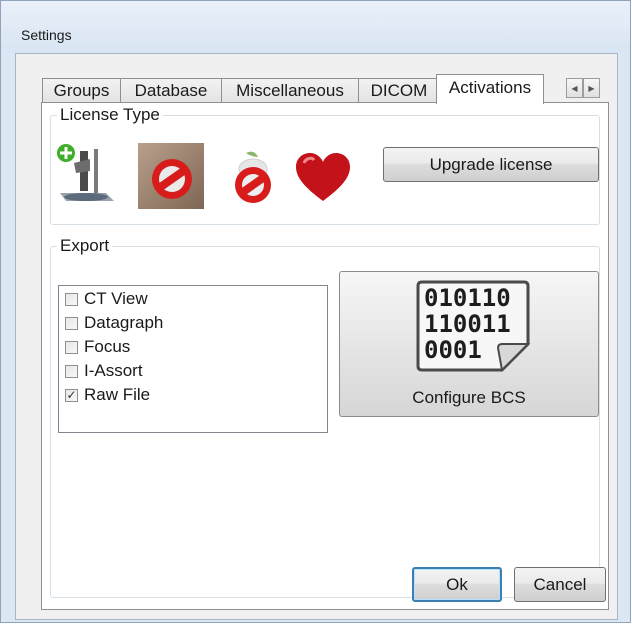 The image size is (632, 624). I want to click on list-item: I-Assort, so click(104, 371).